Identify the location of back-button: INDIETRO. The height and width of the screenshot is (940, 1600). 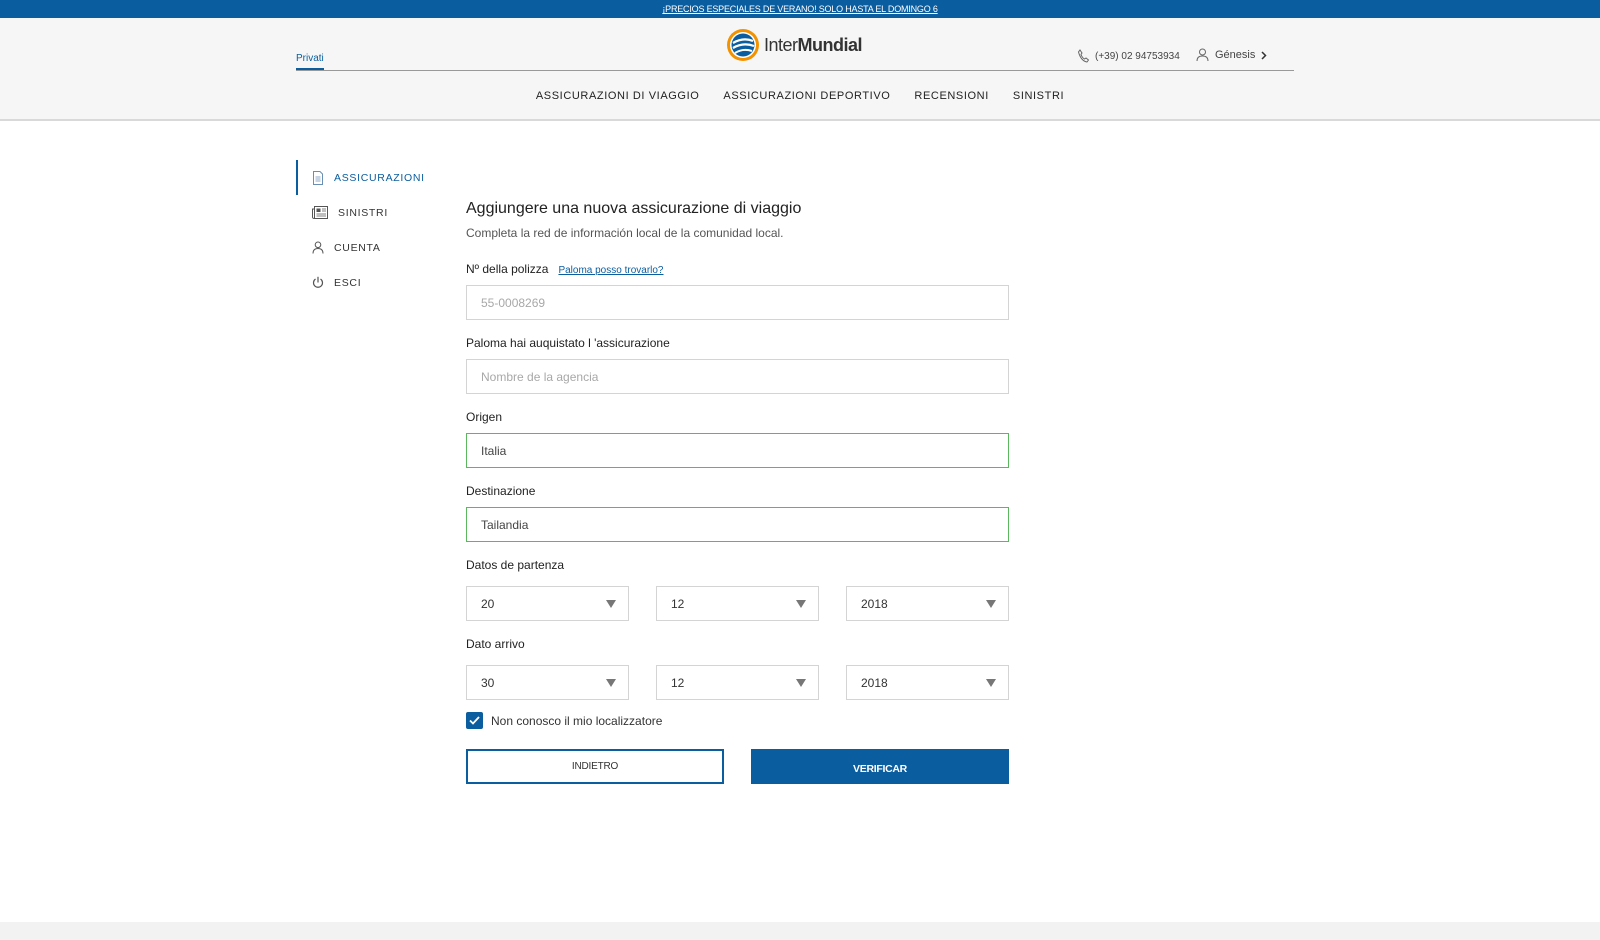
(595, 766).